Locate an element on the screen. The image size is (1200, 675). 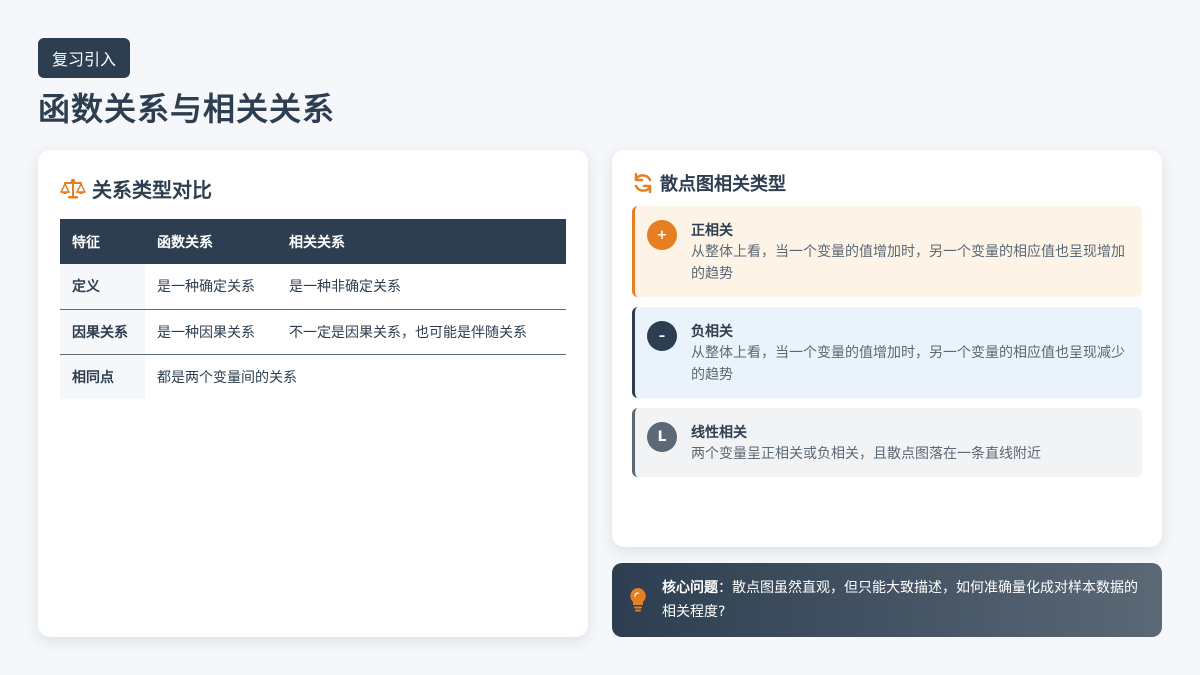
core-question-banner: 核心问题：散点图虽然直观，但只能大致描述，如何准确量化成对样本数据的相关程度? is located at coordinates (887, 600).